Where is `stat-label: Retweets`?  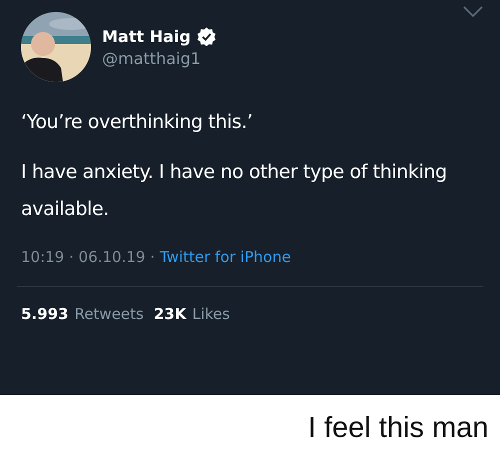
stat-label: Retweets is located at coordinates (109, 314).